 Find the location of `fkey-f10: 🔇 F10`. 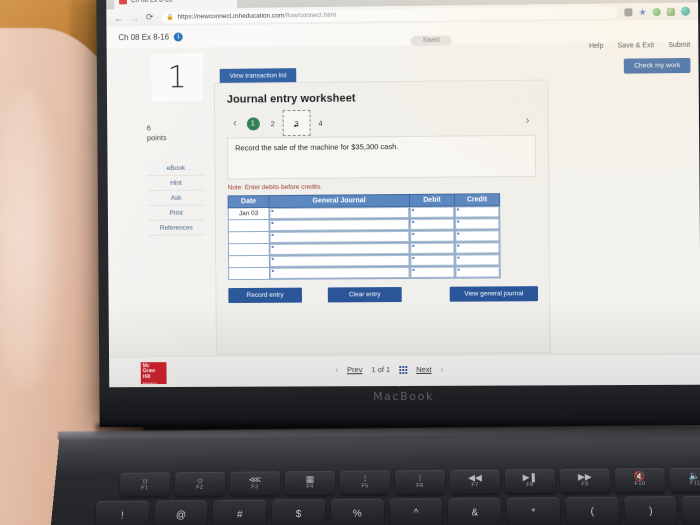

fkey-f10: 🔇 F10 is located at coordinates (640, 480).